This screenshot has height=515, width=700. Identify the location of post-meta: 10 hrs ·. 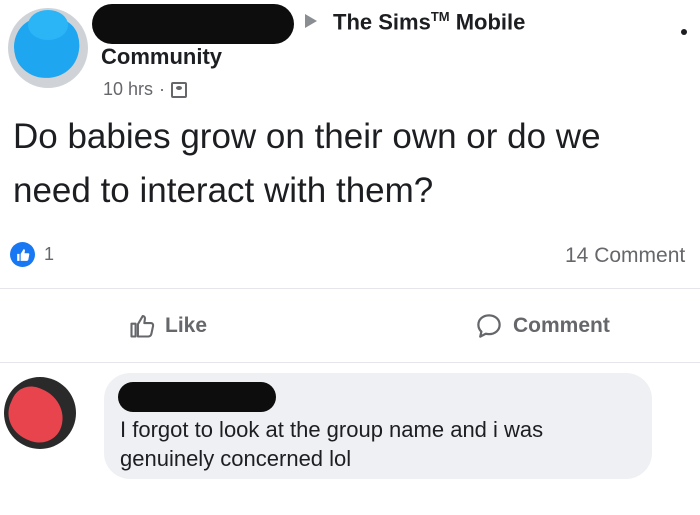
(145, 89).